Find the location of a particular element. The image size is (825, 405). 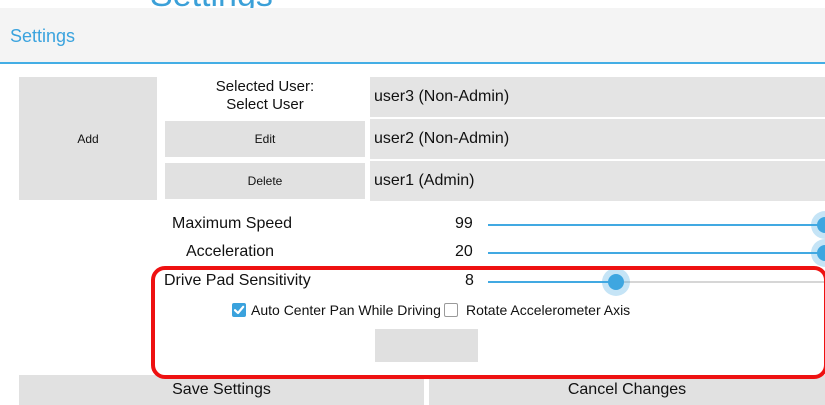

top-heading-fragment: Settings is located at coordinates (250, 4).